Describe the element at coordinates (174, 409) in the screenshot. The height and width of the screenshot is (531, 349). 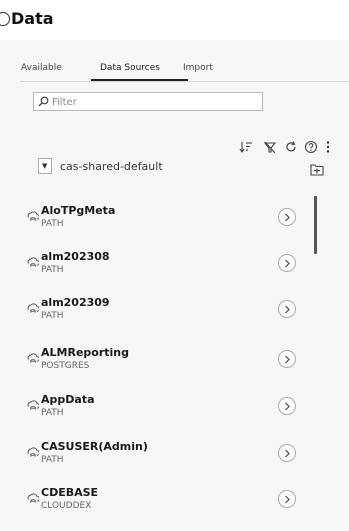
I see `list-item: AppData PATH` at that location.